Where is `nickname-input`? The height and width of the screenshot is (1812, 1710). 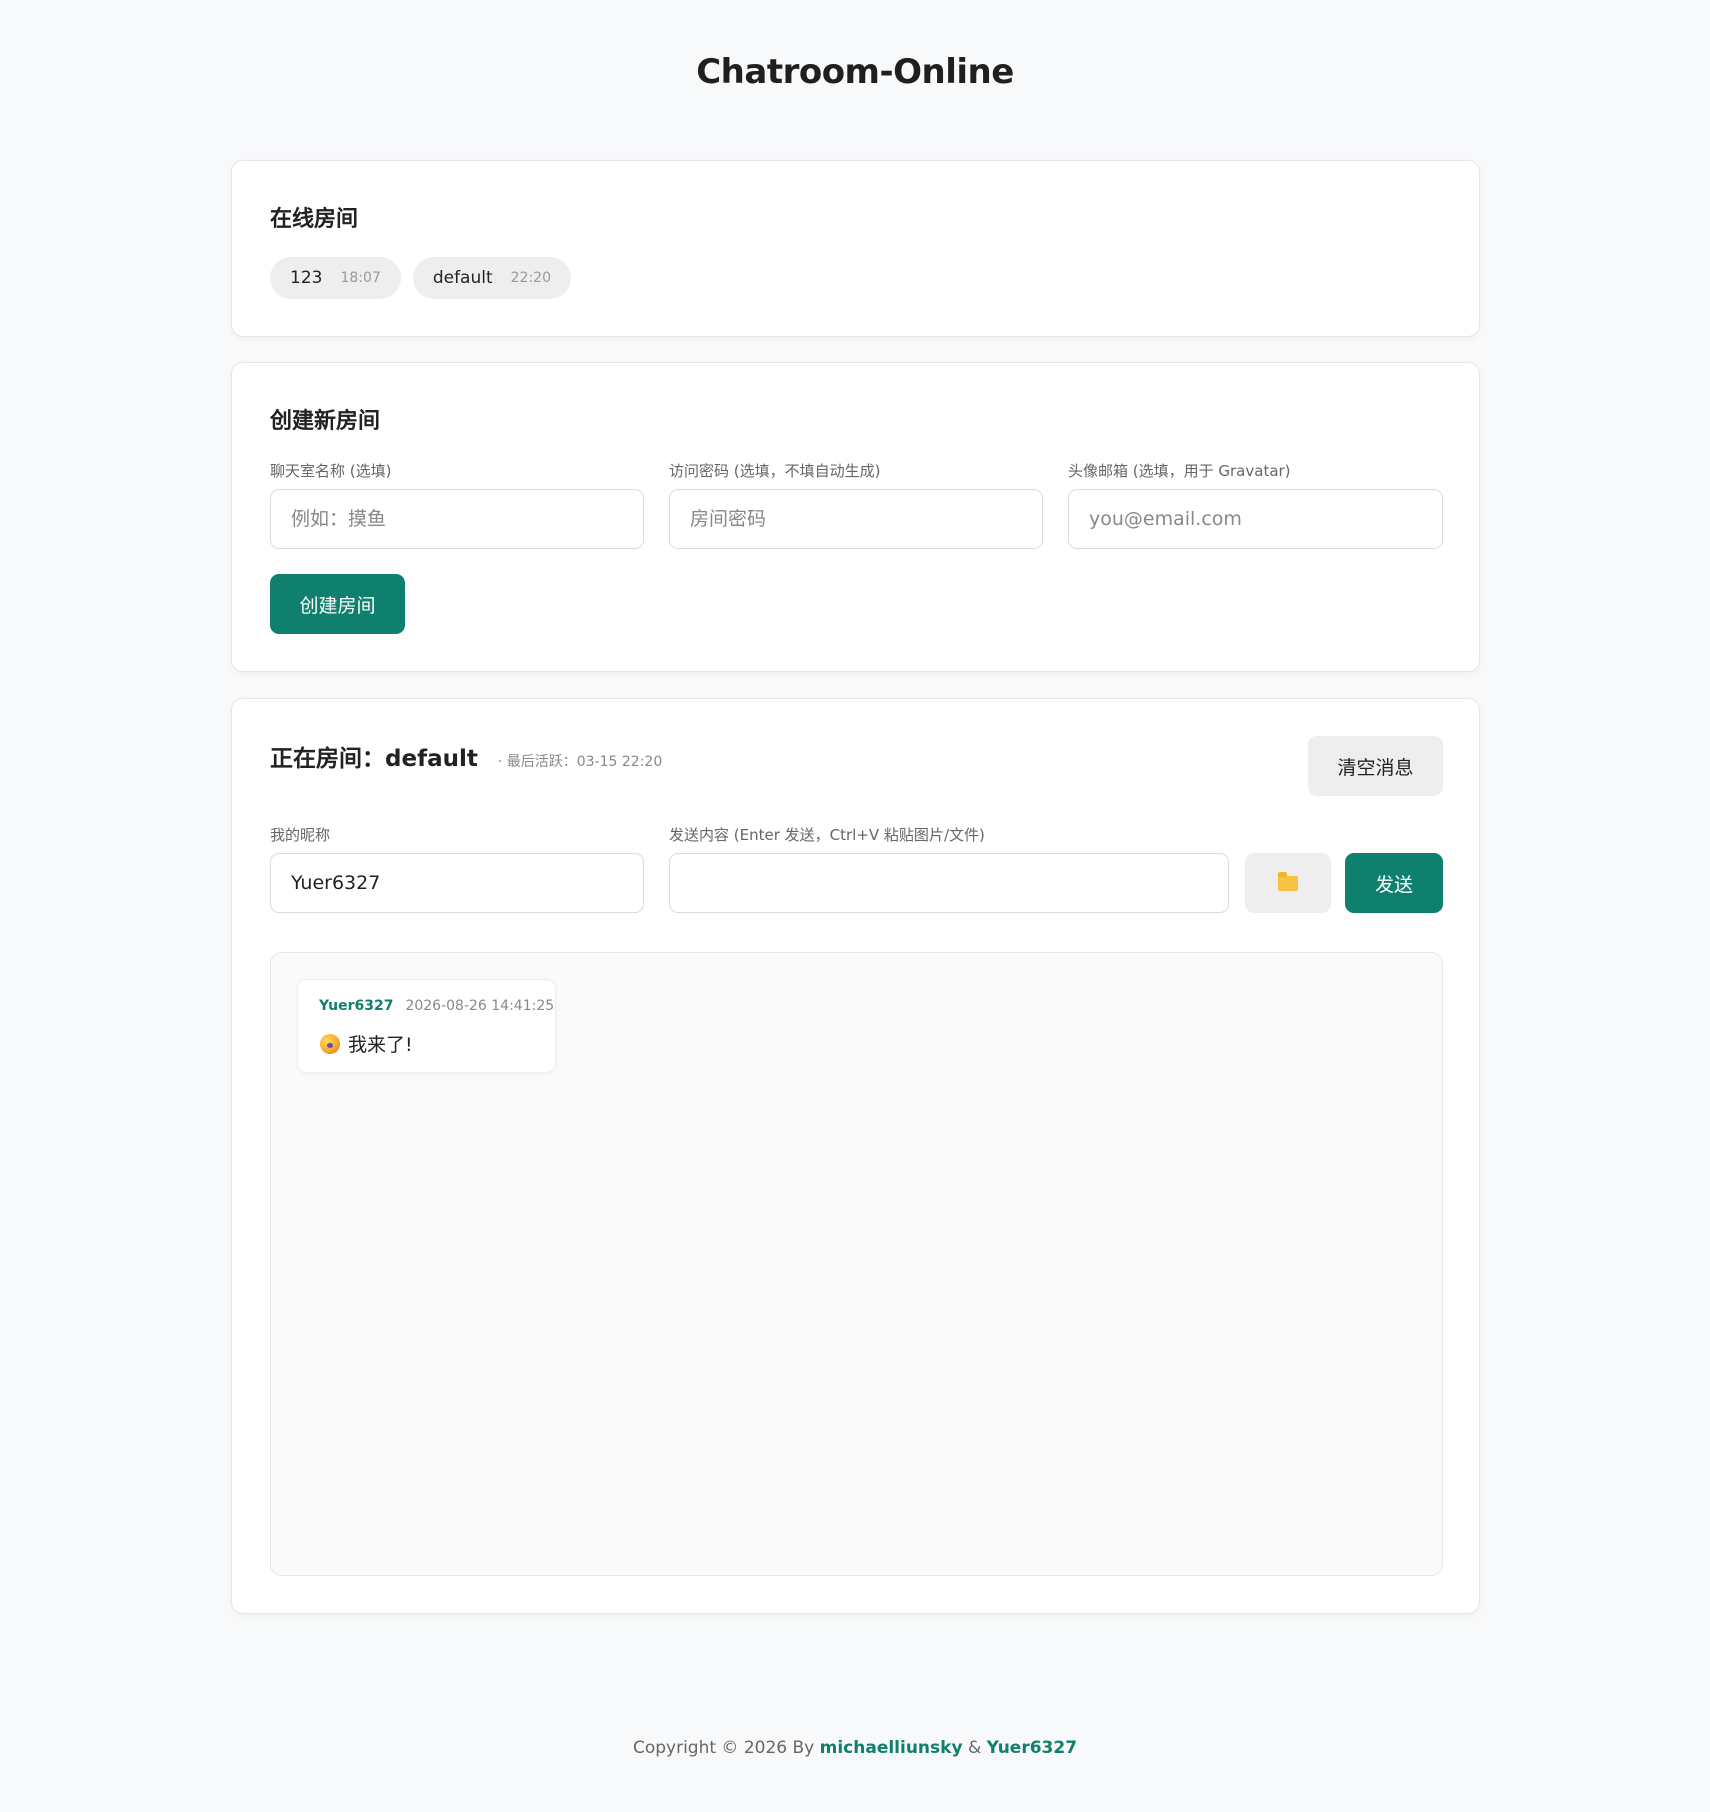
nickname-input is located at coordinates (457, 883).